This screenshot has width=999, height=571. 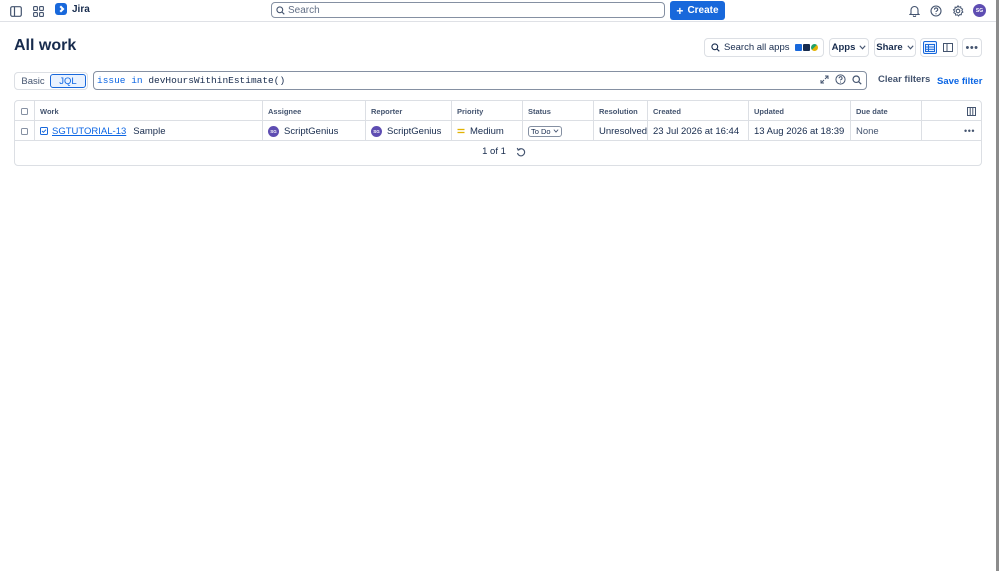 I want to click on assignee-cell: SG ScriptGenius, so click(x=314, y=131).